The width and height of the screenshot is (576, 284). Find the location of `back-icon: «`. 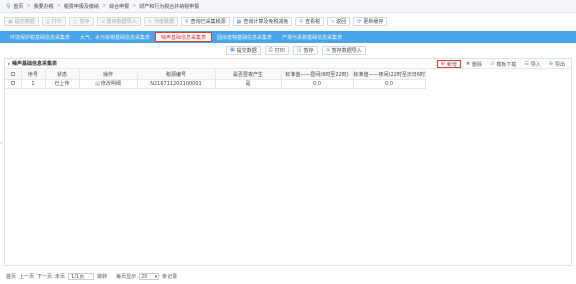

back-icon: « is located at coordinates (333, 21).